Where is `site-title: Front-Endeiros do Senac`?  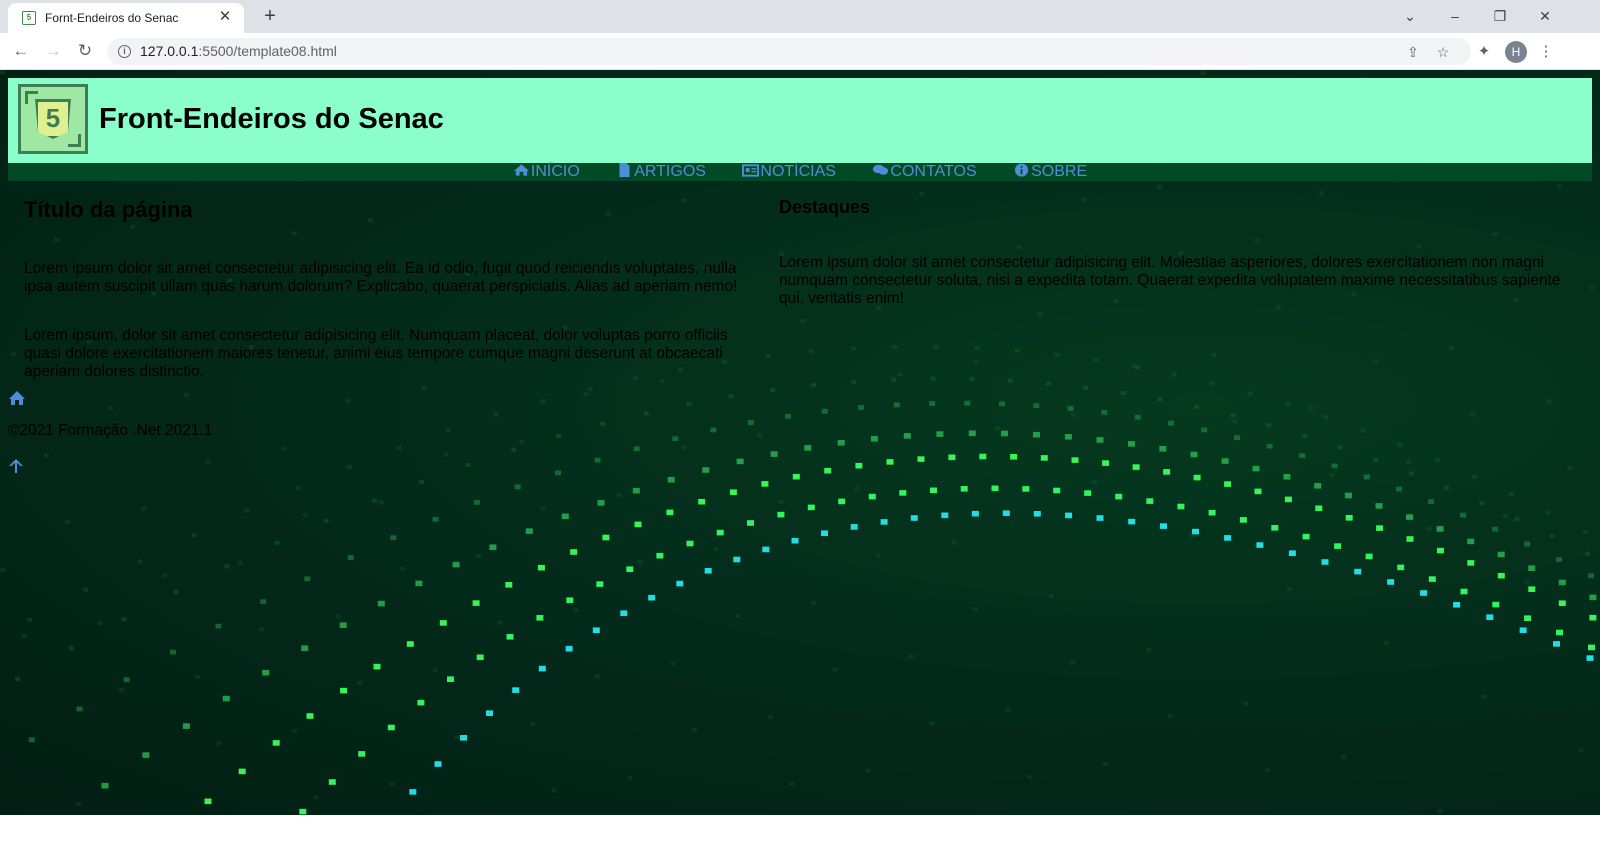
site-title: Front-Endeiros do Senac is located at coordinates (271, 119).